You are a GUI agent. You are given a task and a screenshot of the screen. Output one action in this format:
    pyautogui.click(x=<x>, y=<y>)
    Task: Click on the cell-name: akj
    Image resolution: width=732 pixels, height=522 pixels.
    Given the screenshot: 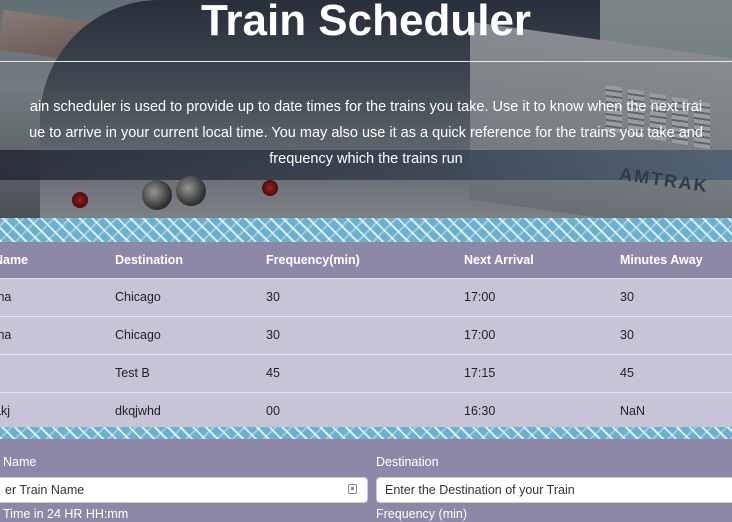 What is the action you would take?
    pyautogui.click(x=5, y=411)
    